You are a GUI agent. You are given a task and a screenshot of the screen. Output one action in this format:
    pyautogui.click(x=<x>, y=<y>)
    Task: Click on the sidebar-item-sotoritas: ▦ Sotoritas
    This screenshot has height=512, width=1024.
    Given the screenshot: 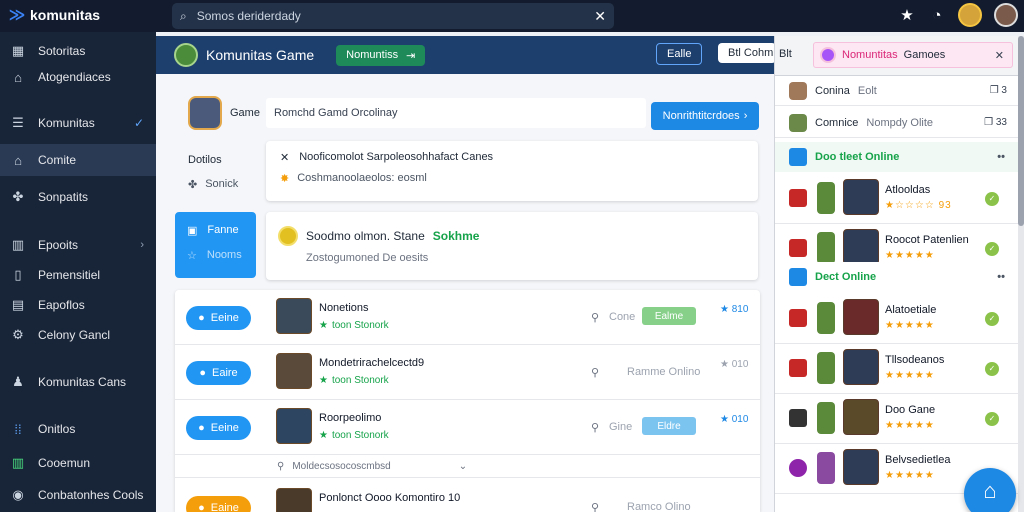 What is the action you would take?
    pyautogui.click(x=78, y=51)
    